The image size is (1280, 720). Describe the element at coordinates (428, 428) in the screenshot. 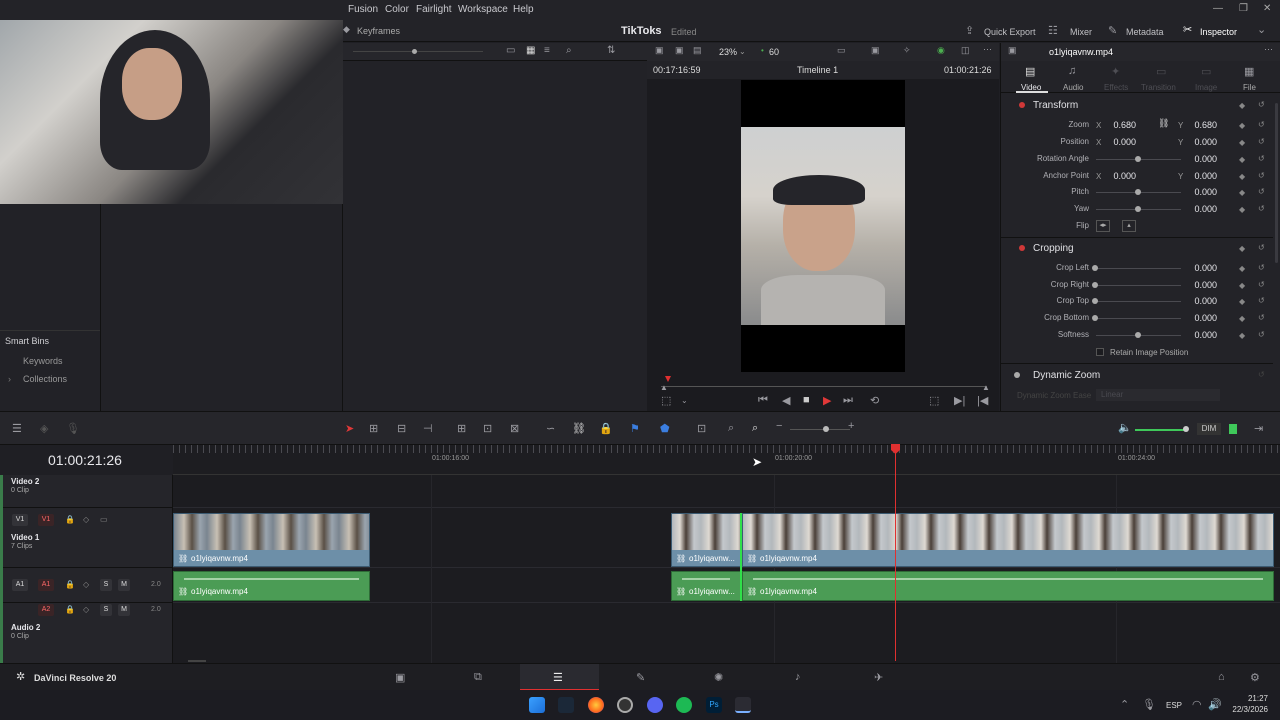

I see `blade-edit-icon: ⊣` at that location.